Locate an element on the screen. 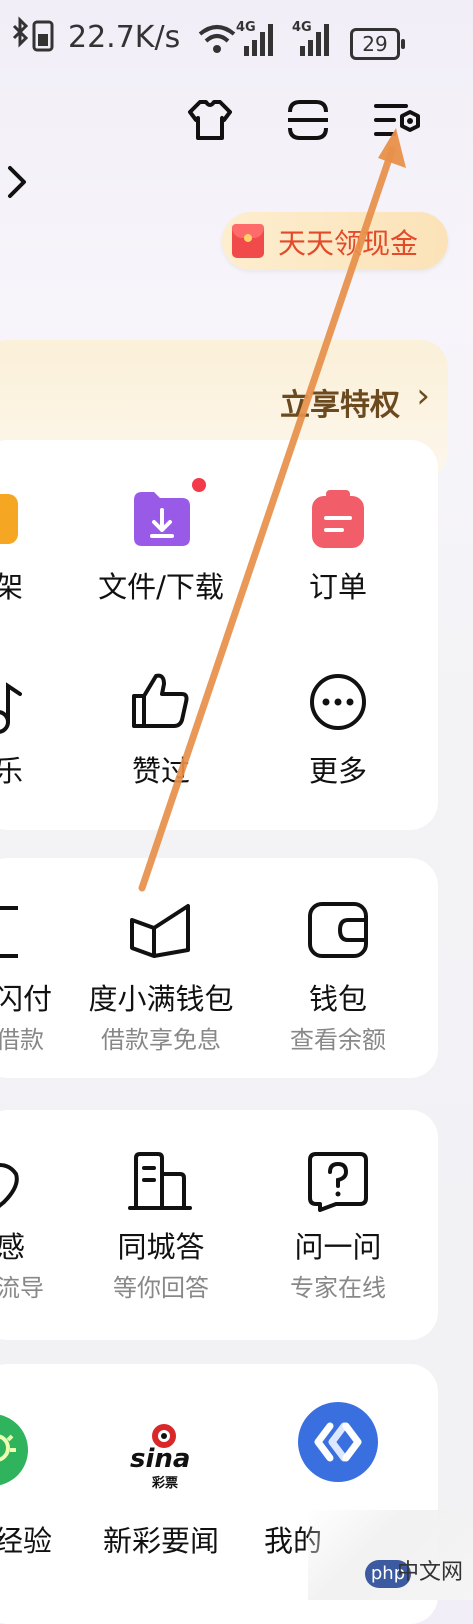  scan-icon is located at coordinates (308, 120).